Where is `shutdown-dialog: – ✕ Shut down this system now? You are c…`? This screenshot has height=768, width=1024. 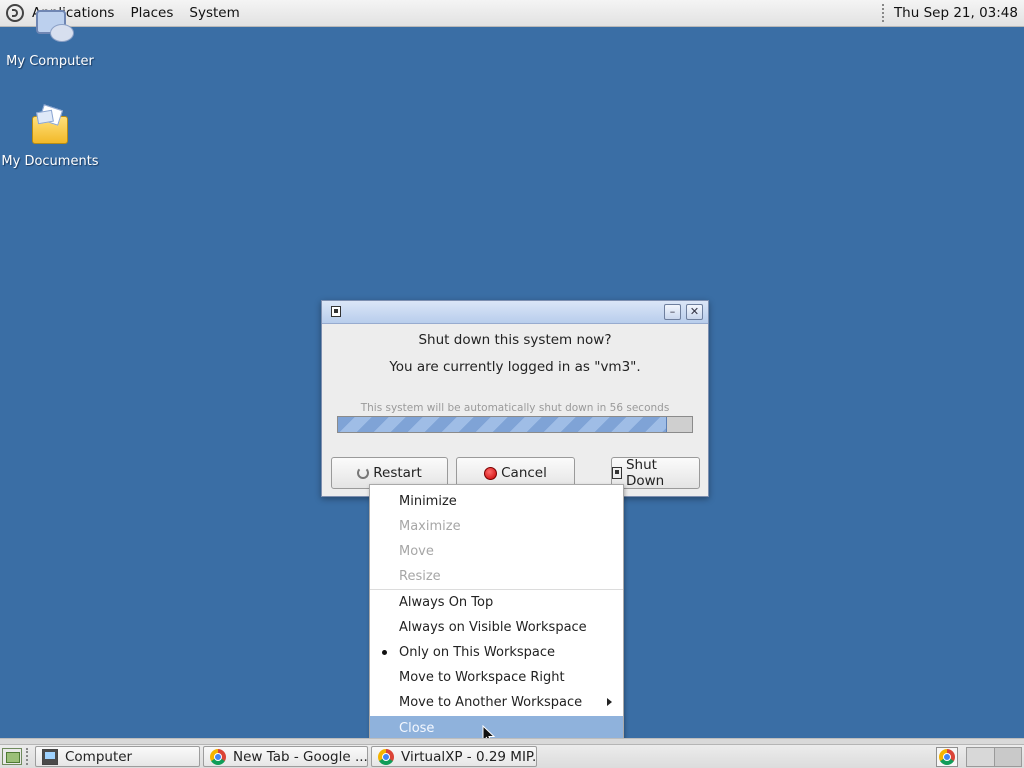 shutdown-dialog: – ✕ Shut down this system now? You are c… is located at coordinates (515, 398).